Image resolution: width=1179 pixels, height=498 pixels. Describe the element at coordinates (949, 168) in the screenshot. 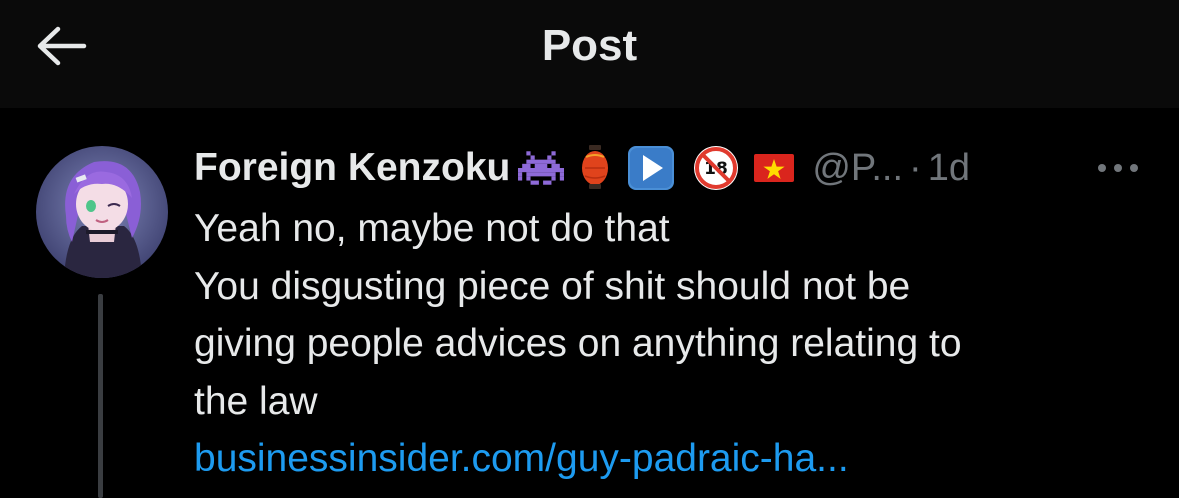

I see `post-timestamp: 1d` at that location.